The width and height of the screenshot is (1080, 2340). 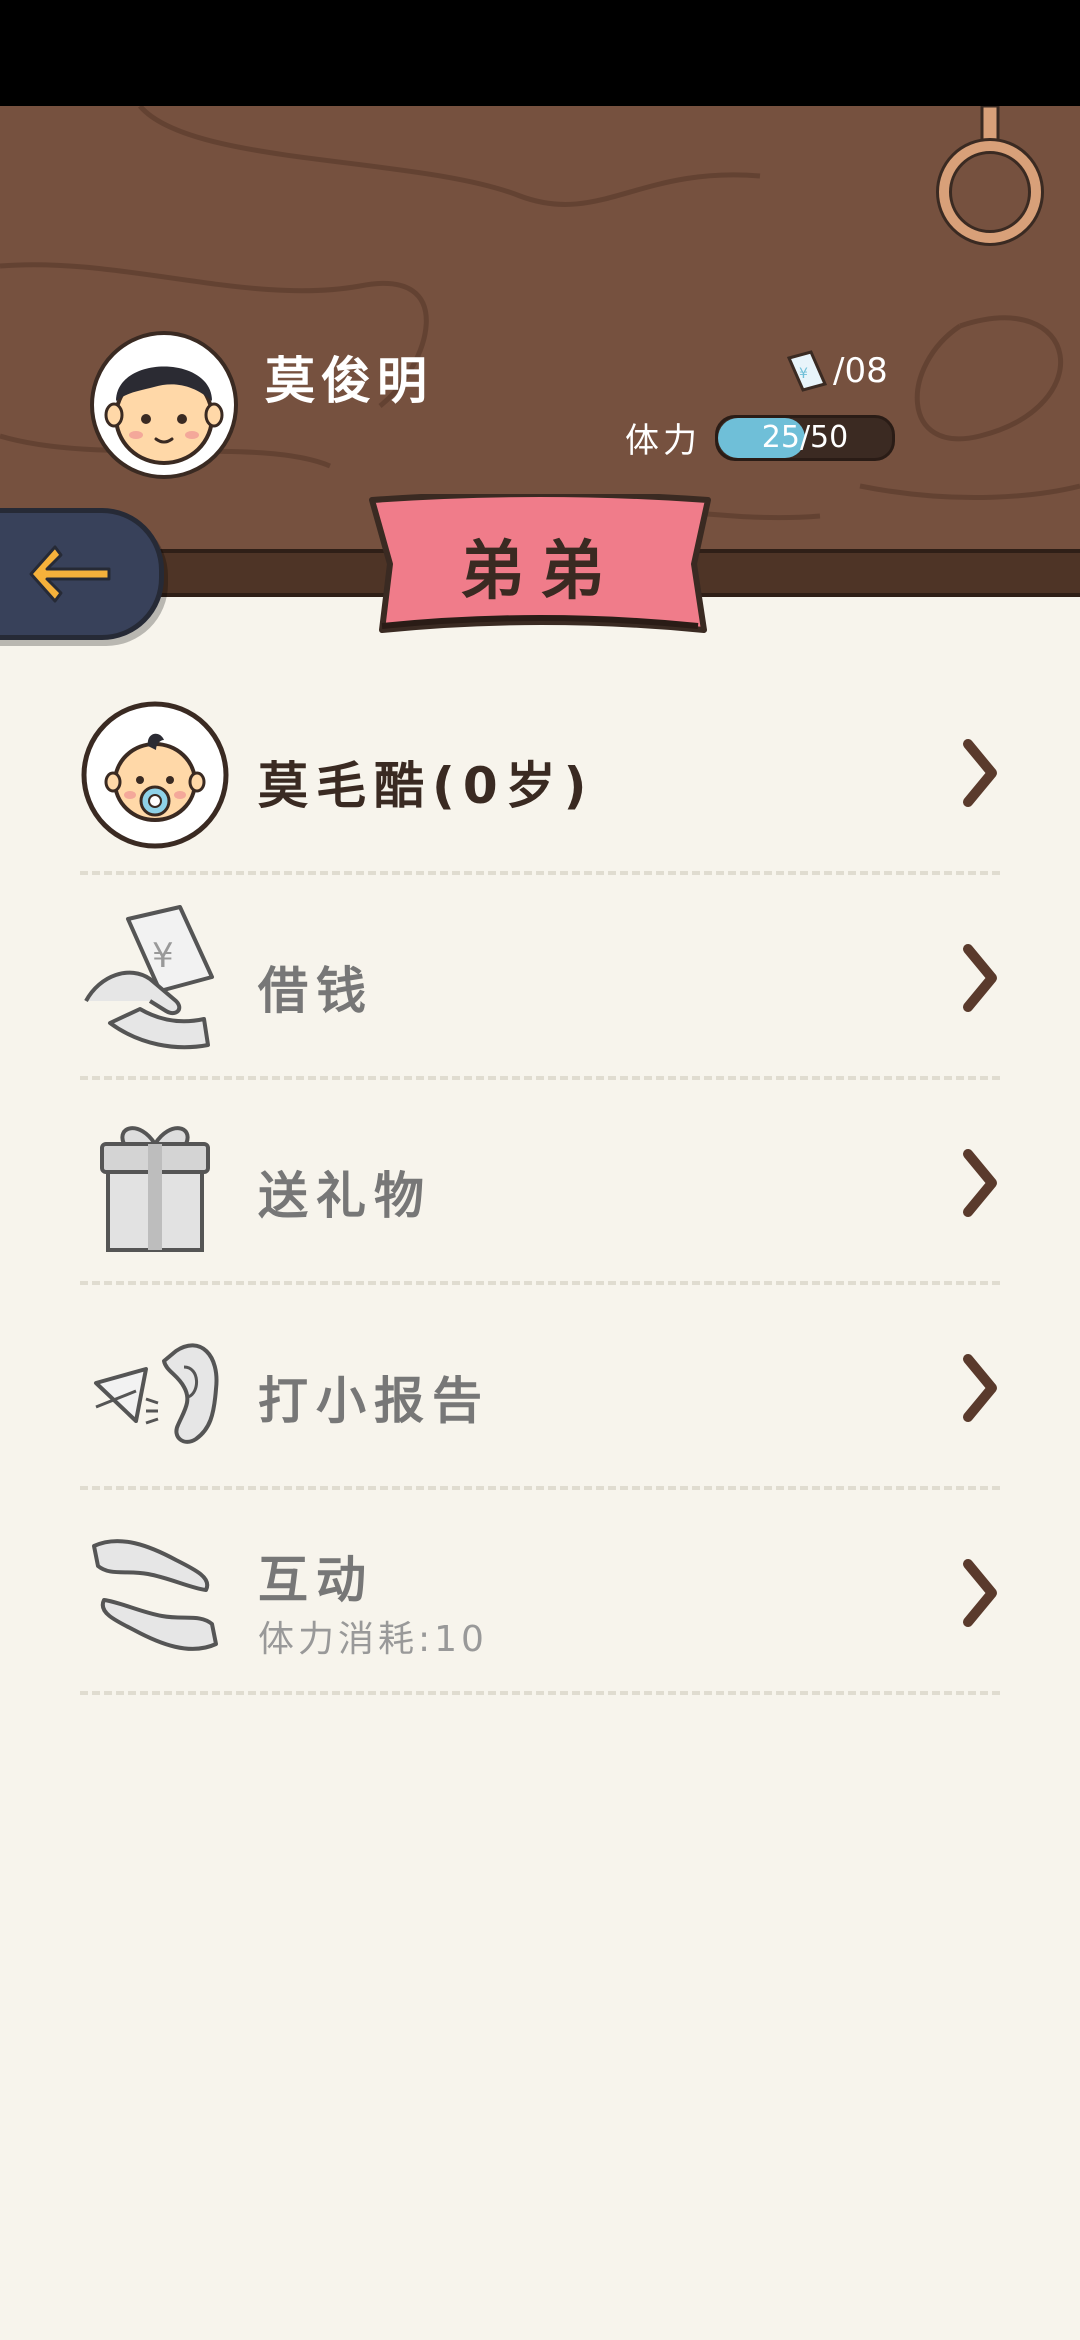 I want to click on page-title: 弟弟, so click(x=540, y=572).